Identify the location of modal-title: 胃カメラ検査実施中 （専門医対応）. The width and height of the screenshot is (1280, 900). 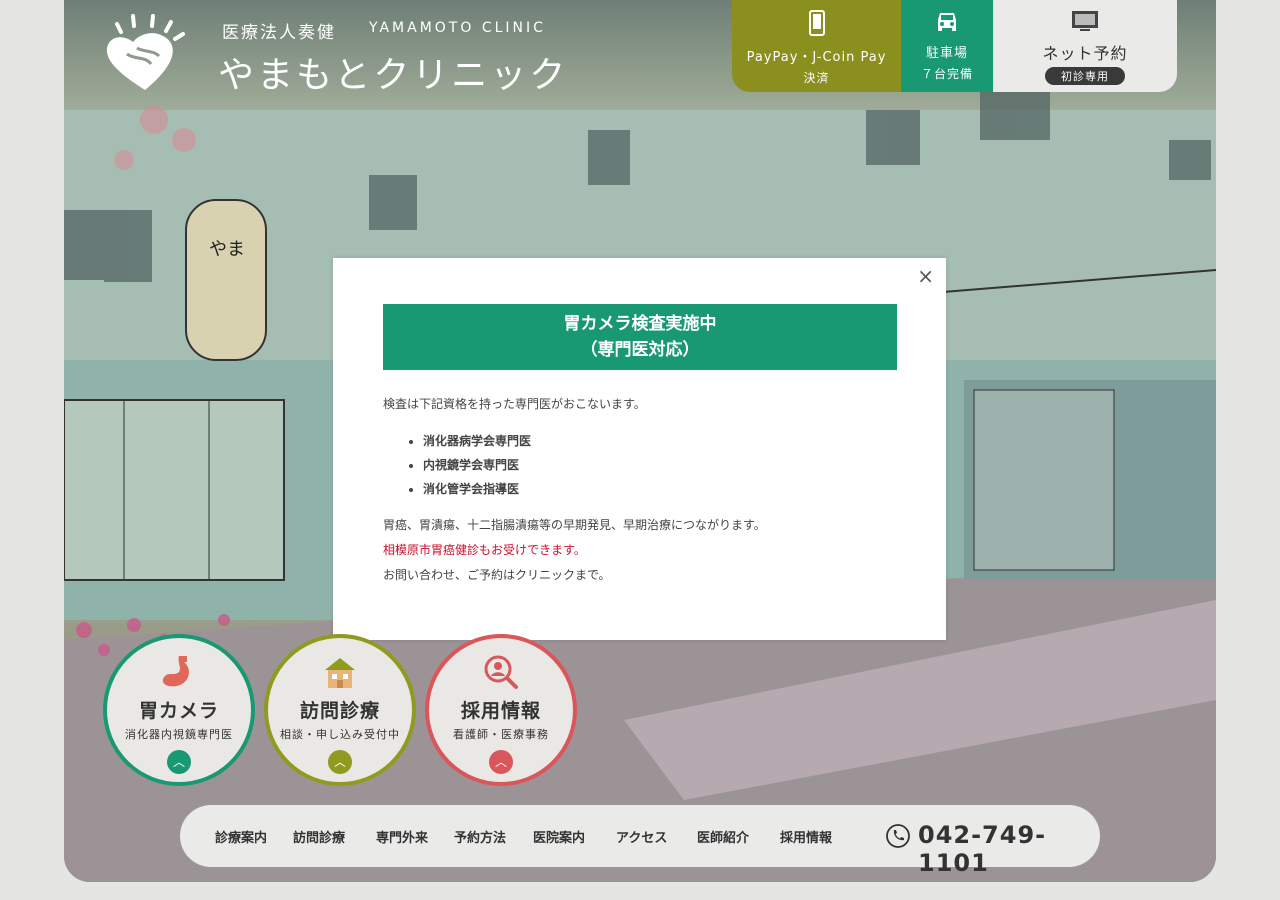
(640, 337).